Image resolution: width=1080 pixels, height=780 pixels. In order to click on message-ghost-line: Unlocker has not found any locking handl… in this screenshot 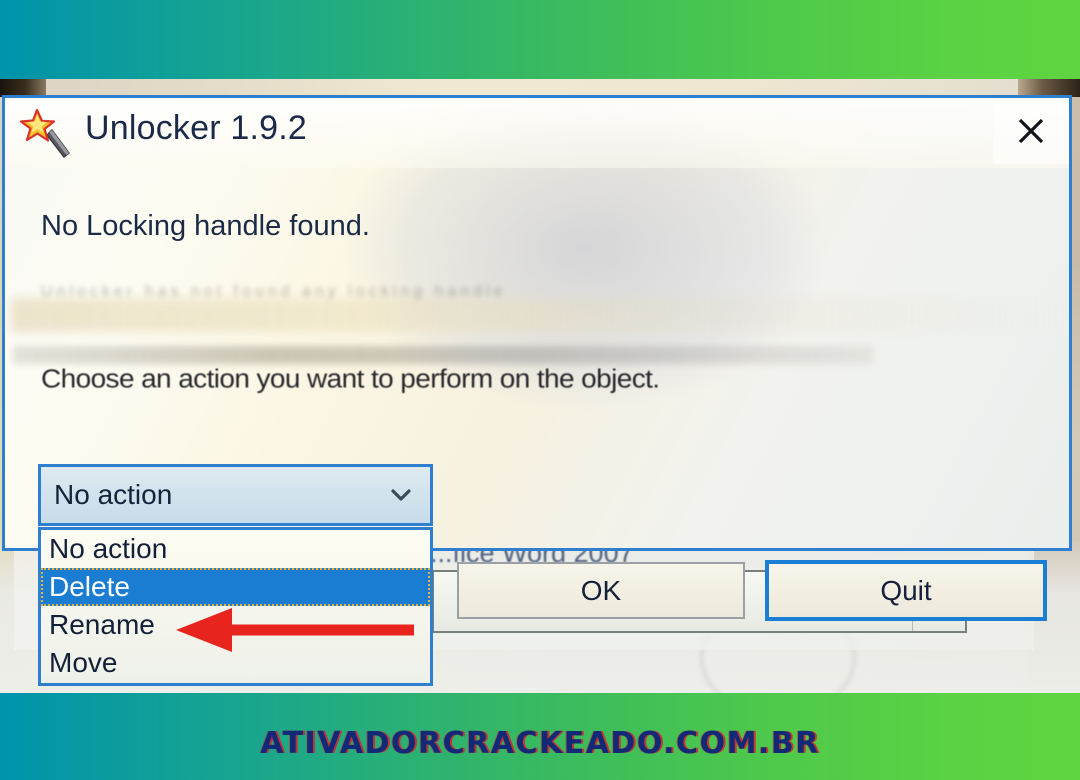, I will do `click(274, 291)`.